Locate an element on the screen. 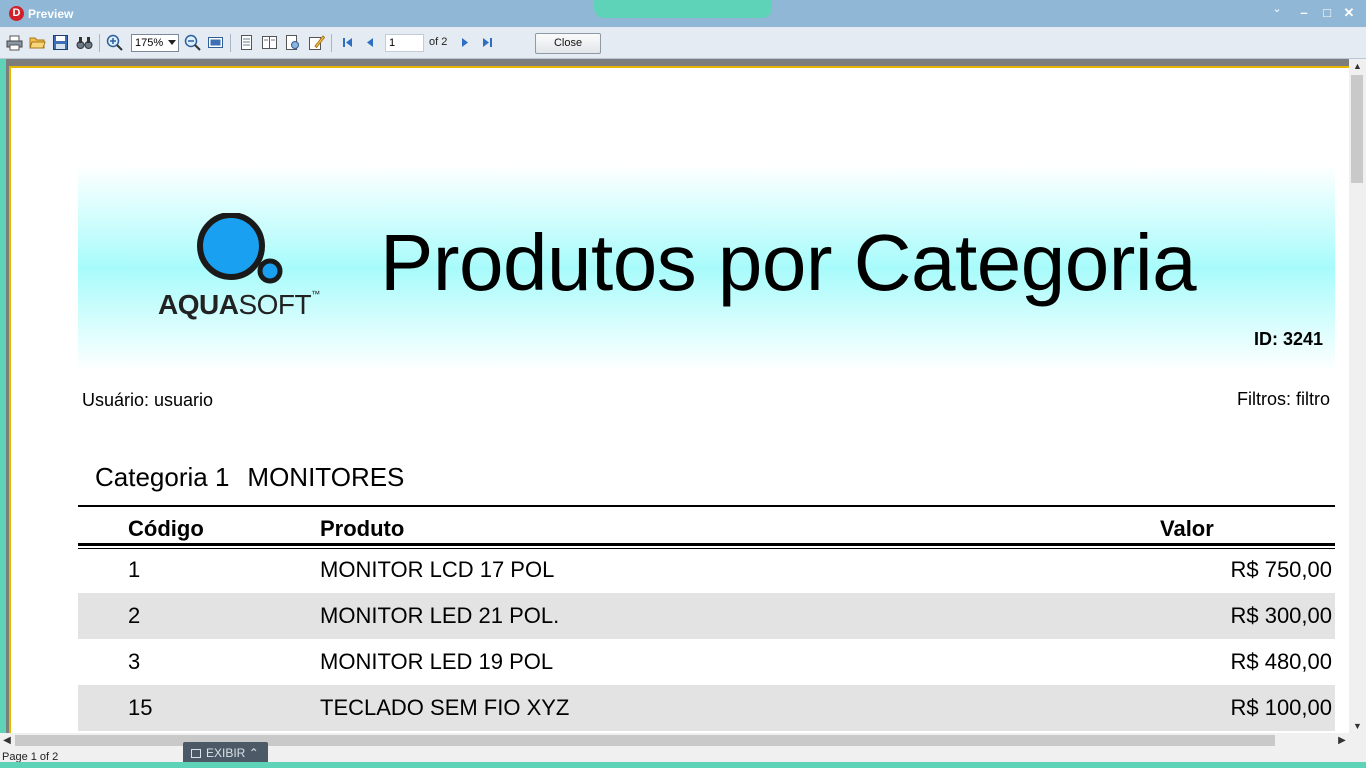 The width and height of the screenshot is (1366, 768). first-page-icon is located at coordinates (347, 42).